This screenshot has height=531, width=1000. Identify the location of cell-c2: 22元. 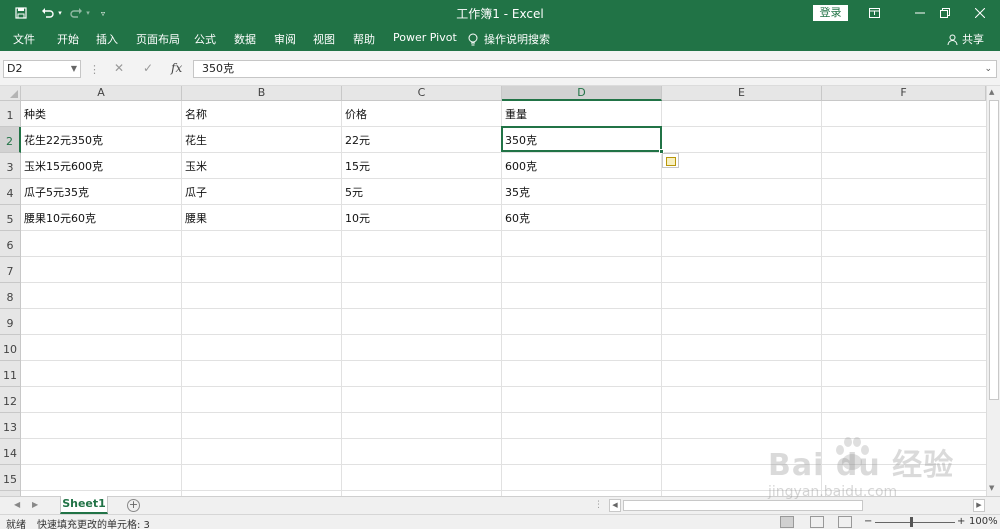
(421, 140).